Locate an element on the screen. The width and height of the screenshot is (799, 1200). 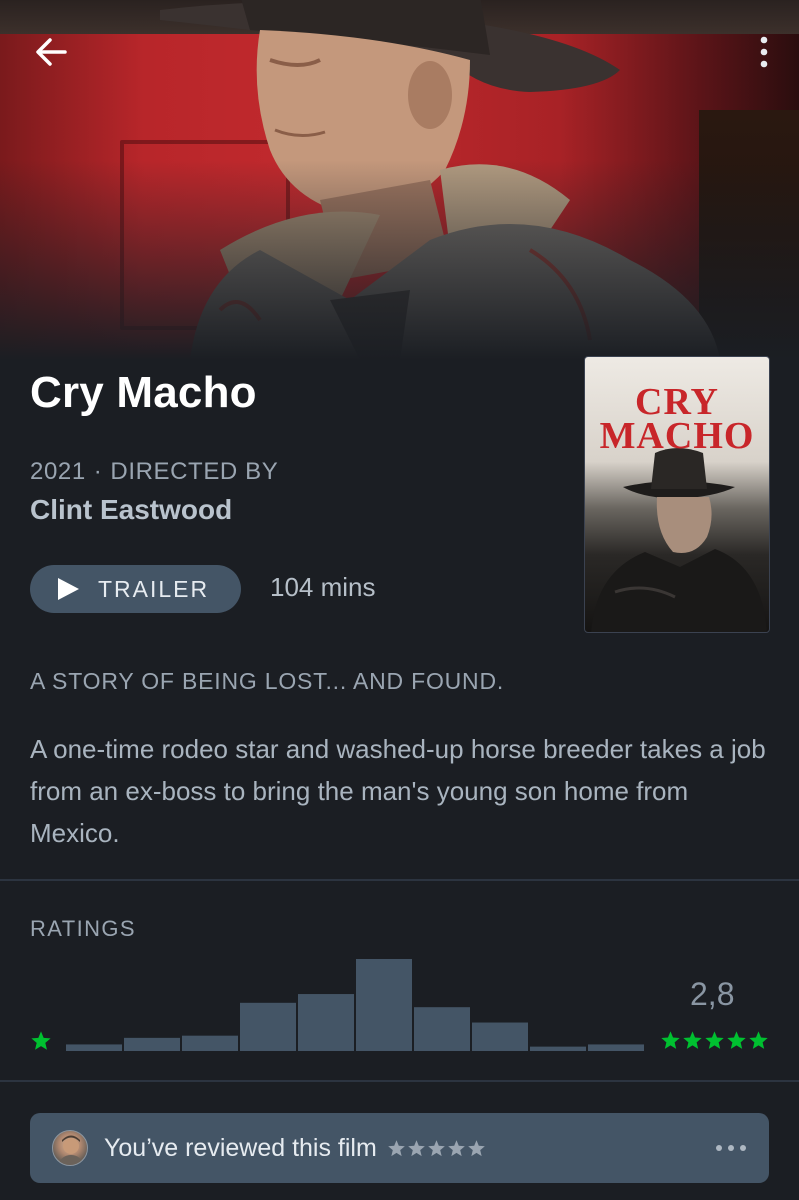
avatar-image is located at coordinates (71, 1150).